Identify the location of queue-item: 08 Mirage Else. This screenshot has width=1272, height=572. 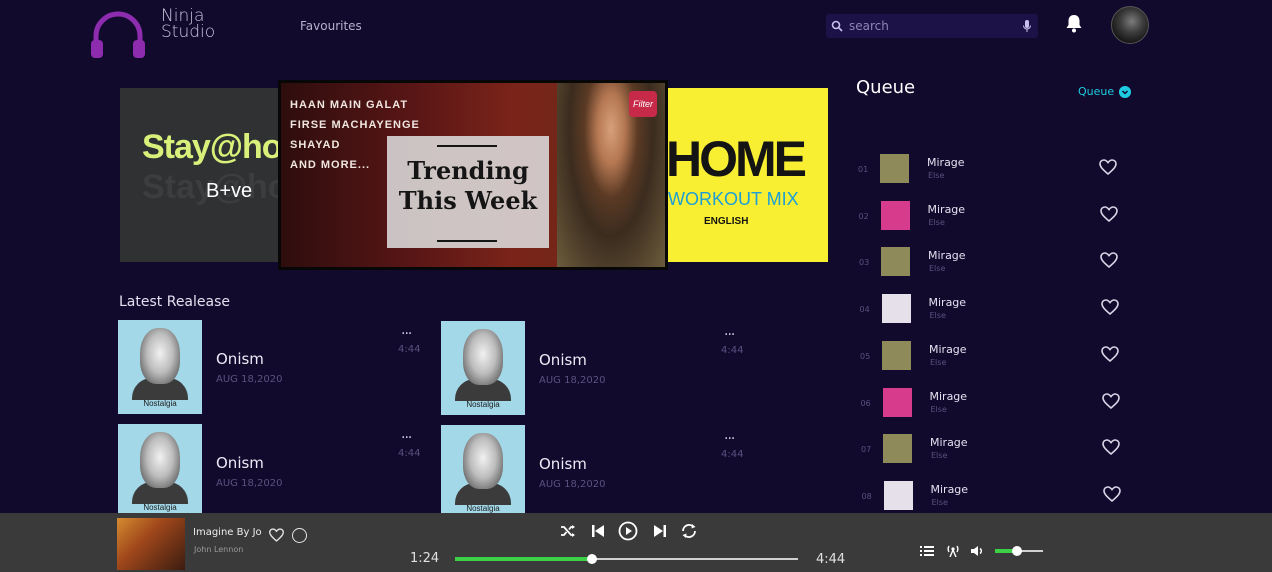
(1002, 497).